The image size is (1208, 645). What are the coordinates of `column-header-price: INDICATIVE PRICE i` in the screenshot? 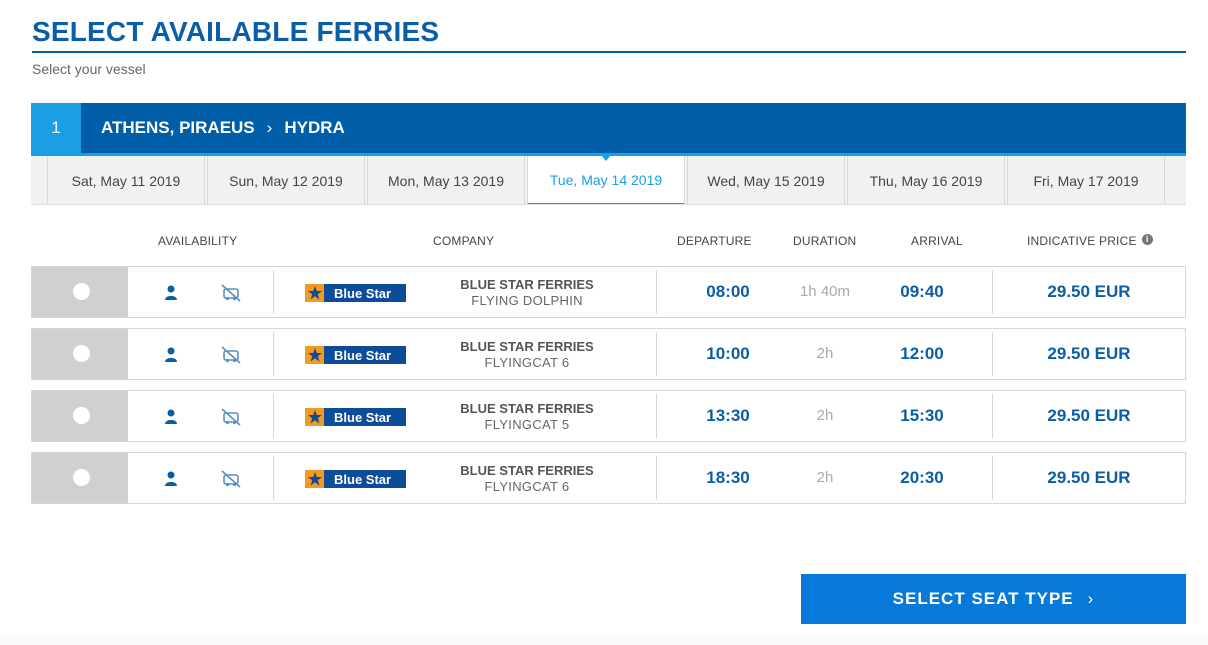 It's located at (1090, 241).